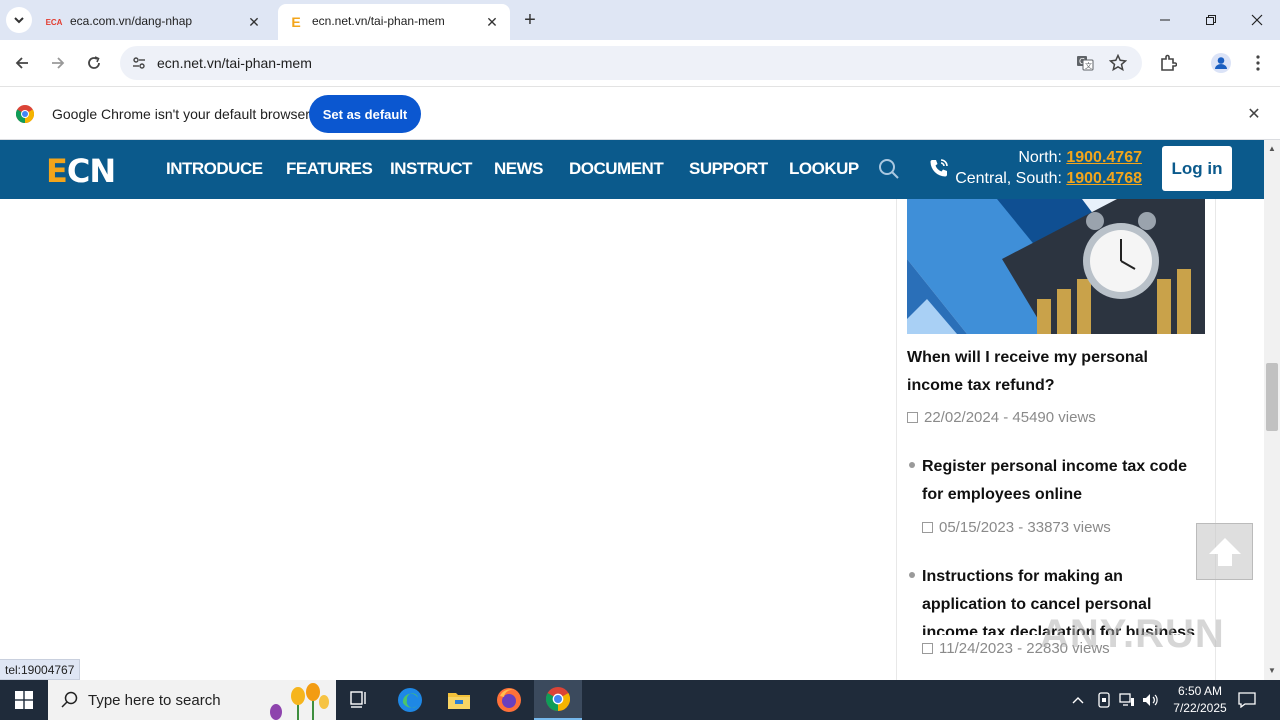  What do you see at coordinates (1197, 168) in the screenshot?
I see `login-button: Log in` at bounding box center [1197, 168].